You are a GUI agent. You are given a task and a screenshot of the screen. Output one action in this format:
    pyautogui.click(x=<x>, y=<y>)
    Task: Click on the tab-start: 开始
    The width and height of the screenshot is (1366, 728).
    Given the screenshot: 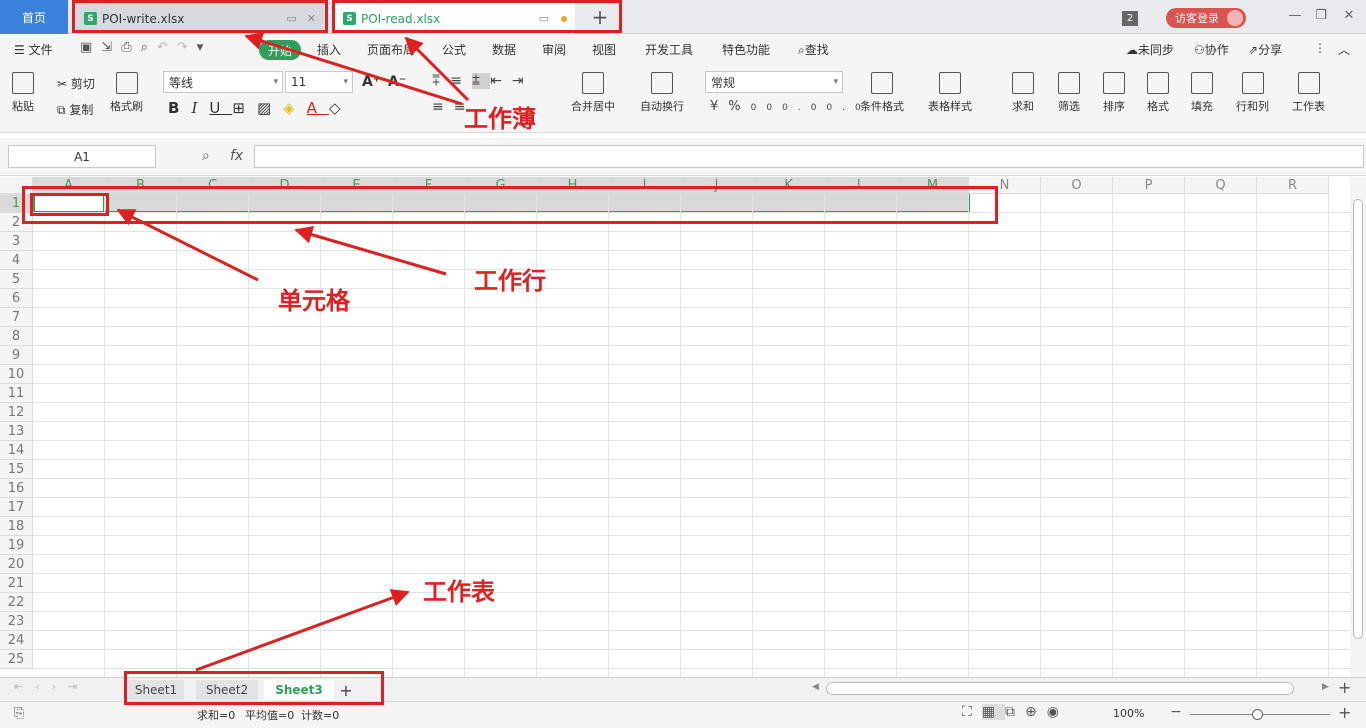 What is the action you would take?
    pyautogui.click(x=280, y=50)
    